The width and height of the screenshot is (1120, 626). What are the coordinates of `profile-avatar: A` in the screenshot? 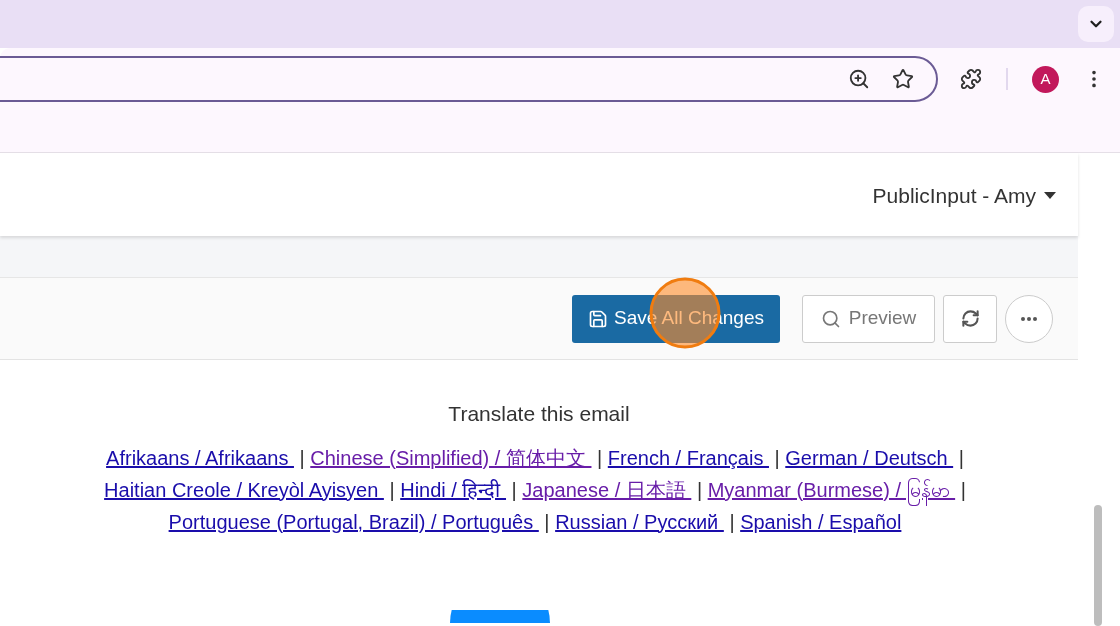 It's located at (1045, 79).